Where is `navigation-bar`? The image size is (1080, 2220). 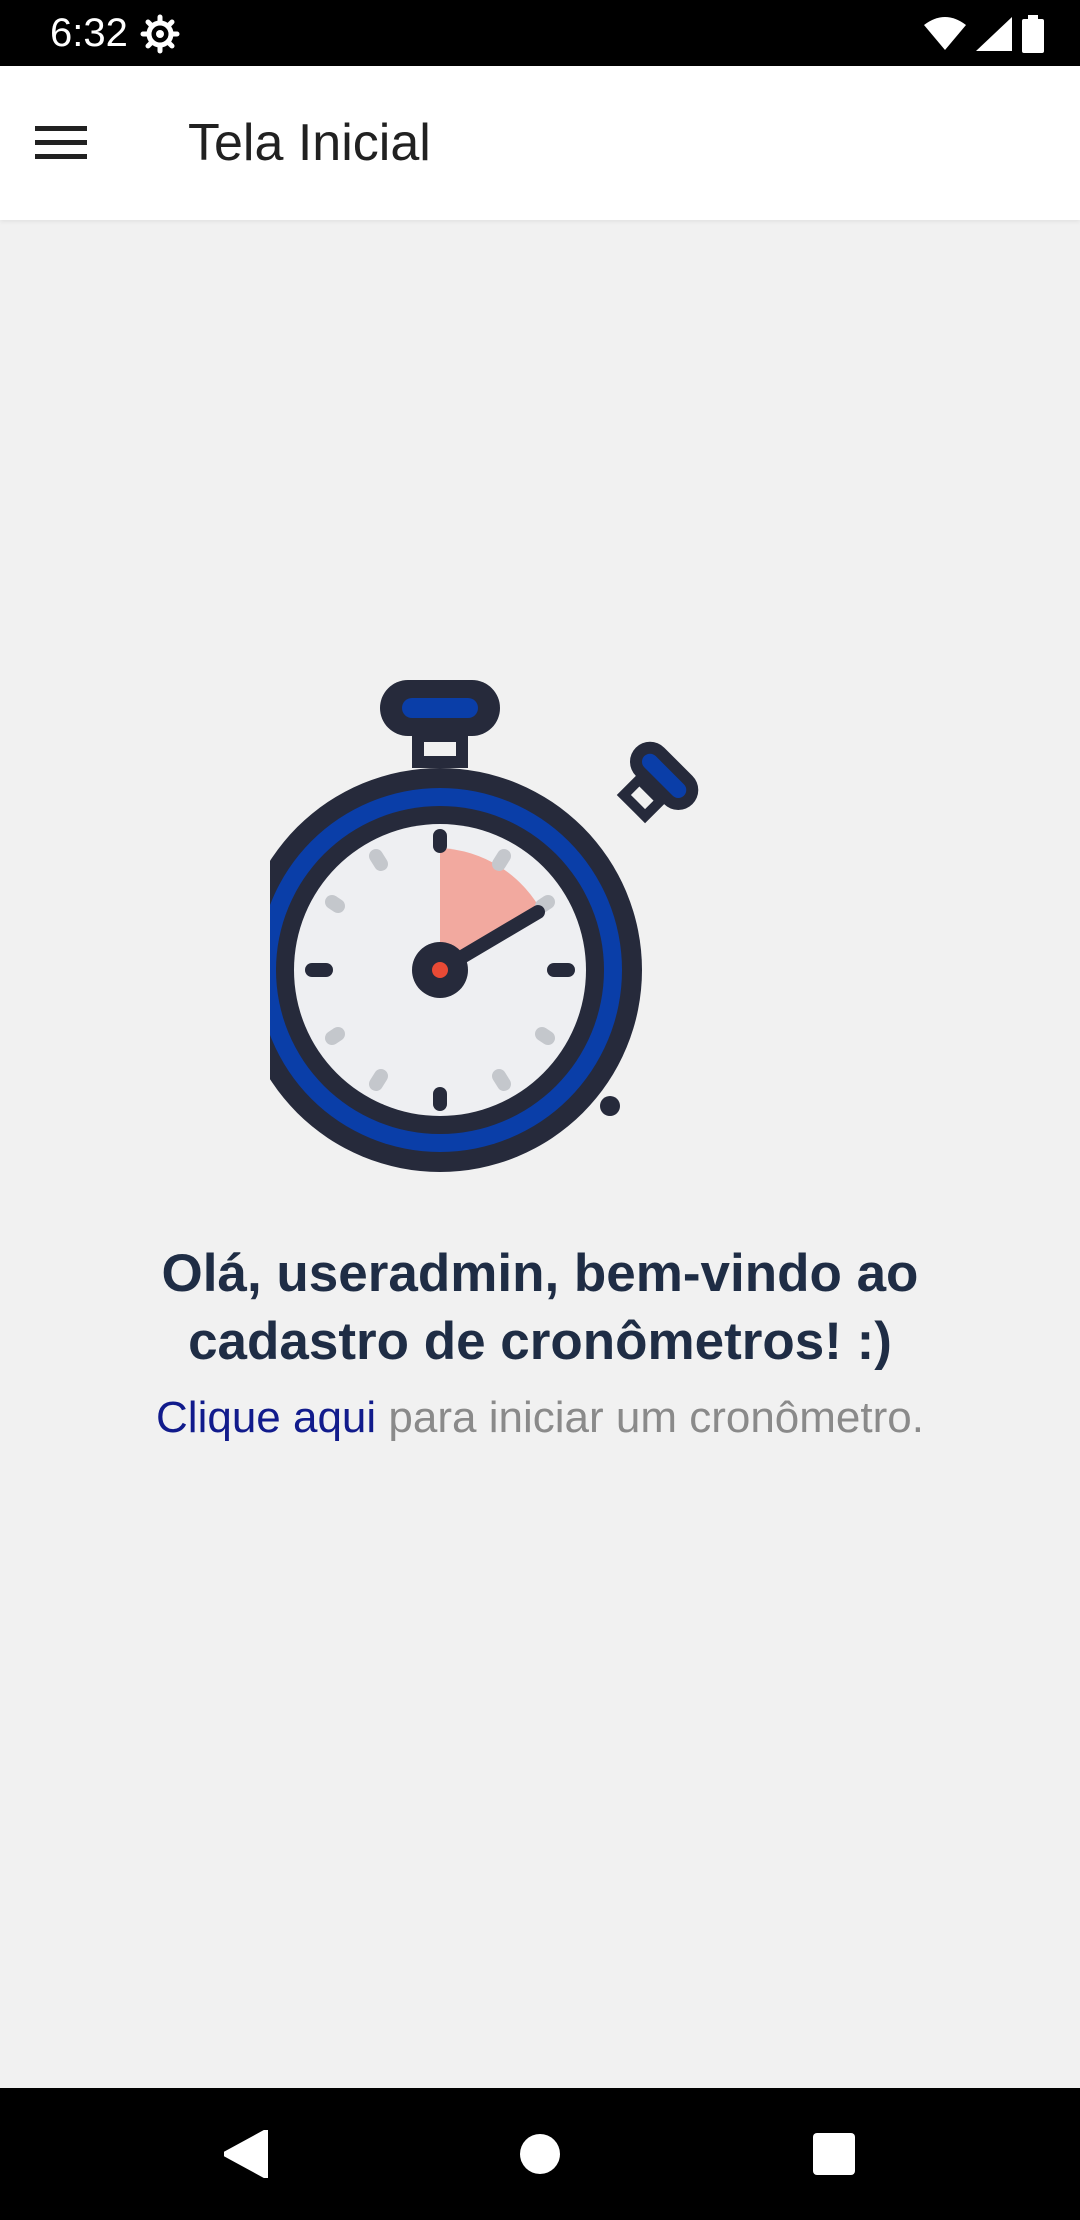
navigation-bar is located at coordinates (540, 2154).